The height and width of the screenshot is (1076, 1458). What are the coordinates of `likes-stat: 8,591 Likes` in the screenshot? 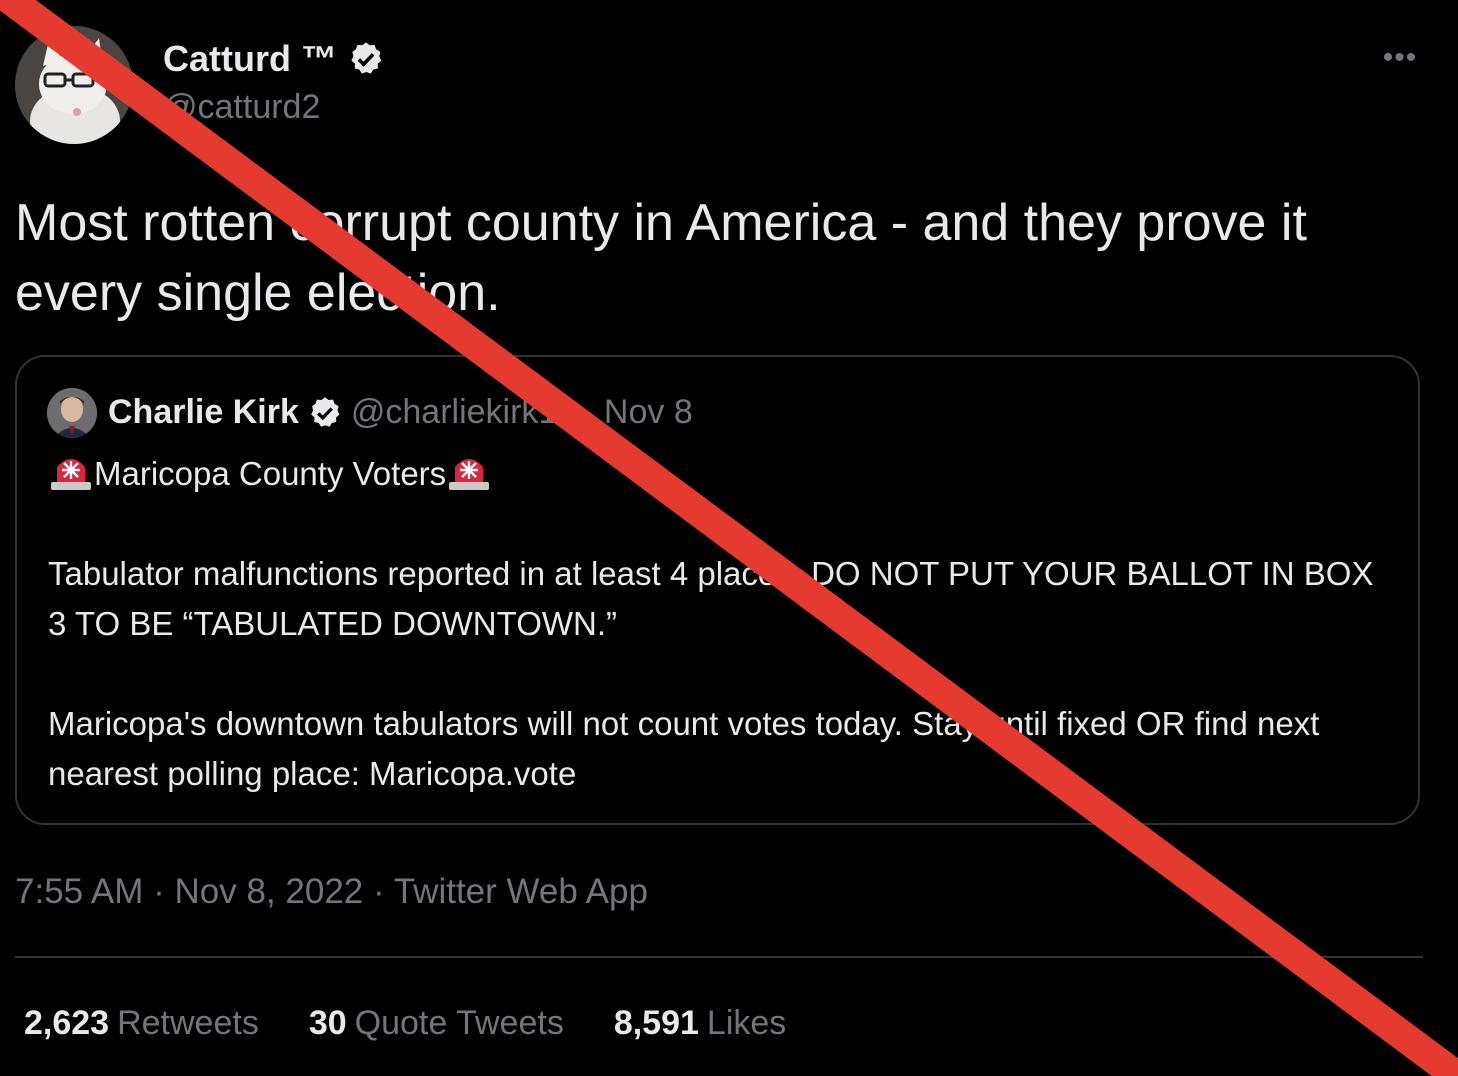 It's located at (700, 1023).